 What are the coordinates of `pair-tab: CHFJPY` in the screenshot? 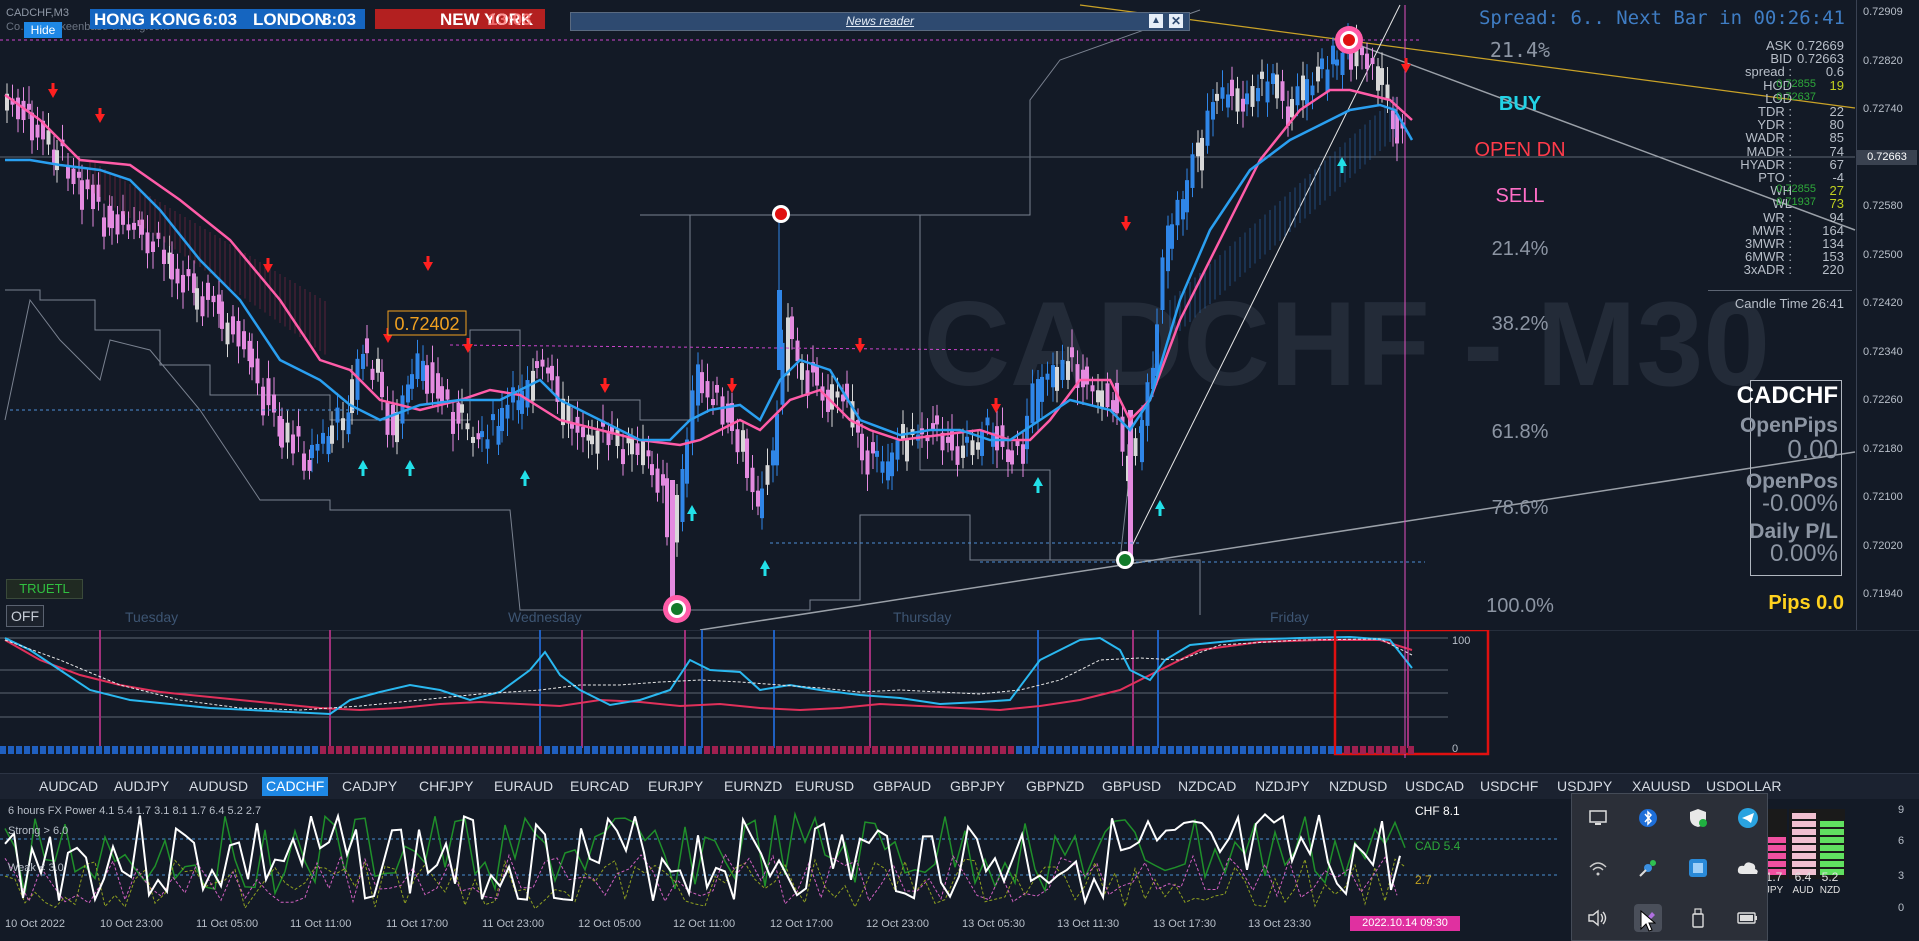 It's located at (446, 786).